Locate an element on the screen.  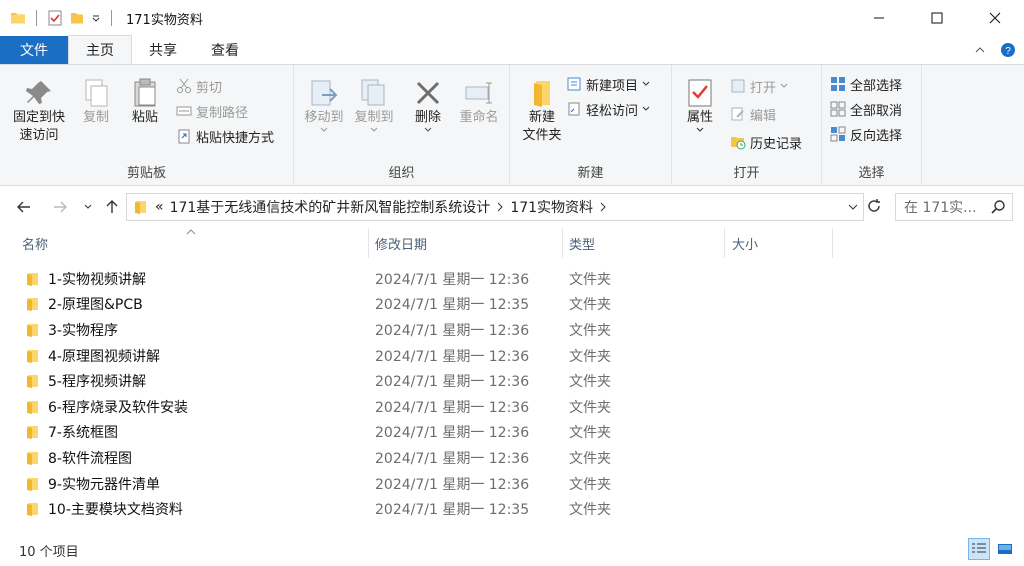
file-name-cell: 2-原理图&PCB is located at coordinates (83, 304).